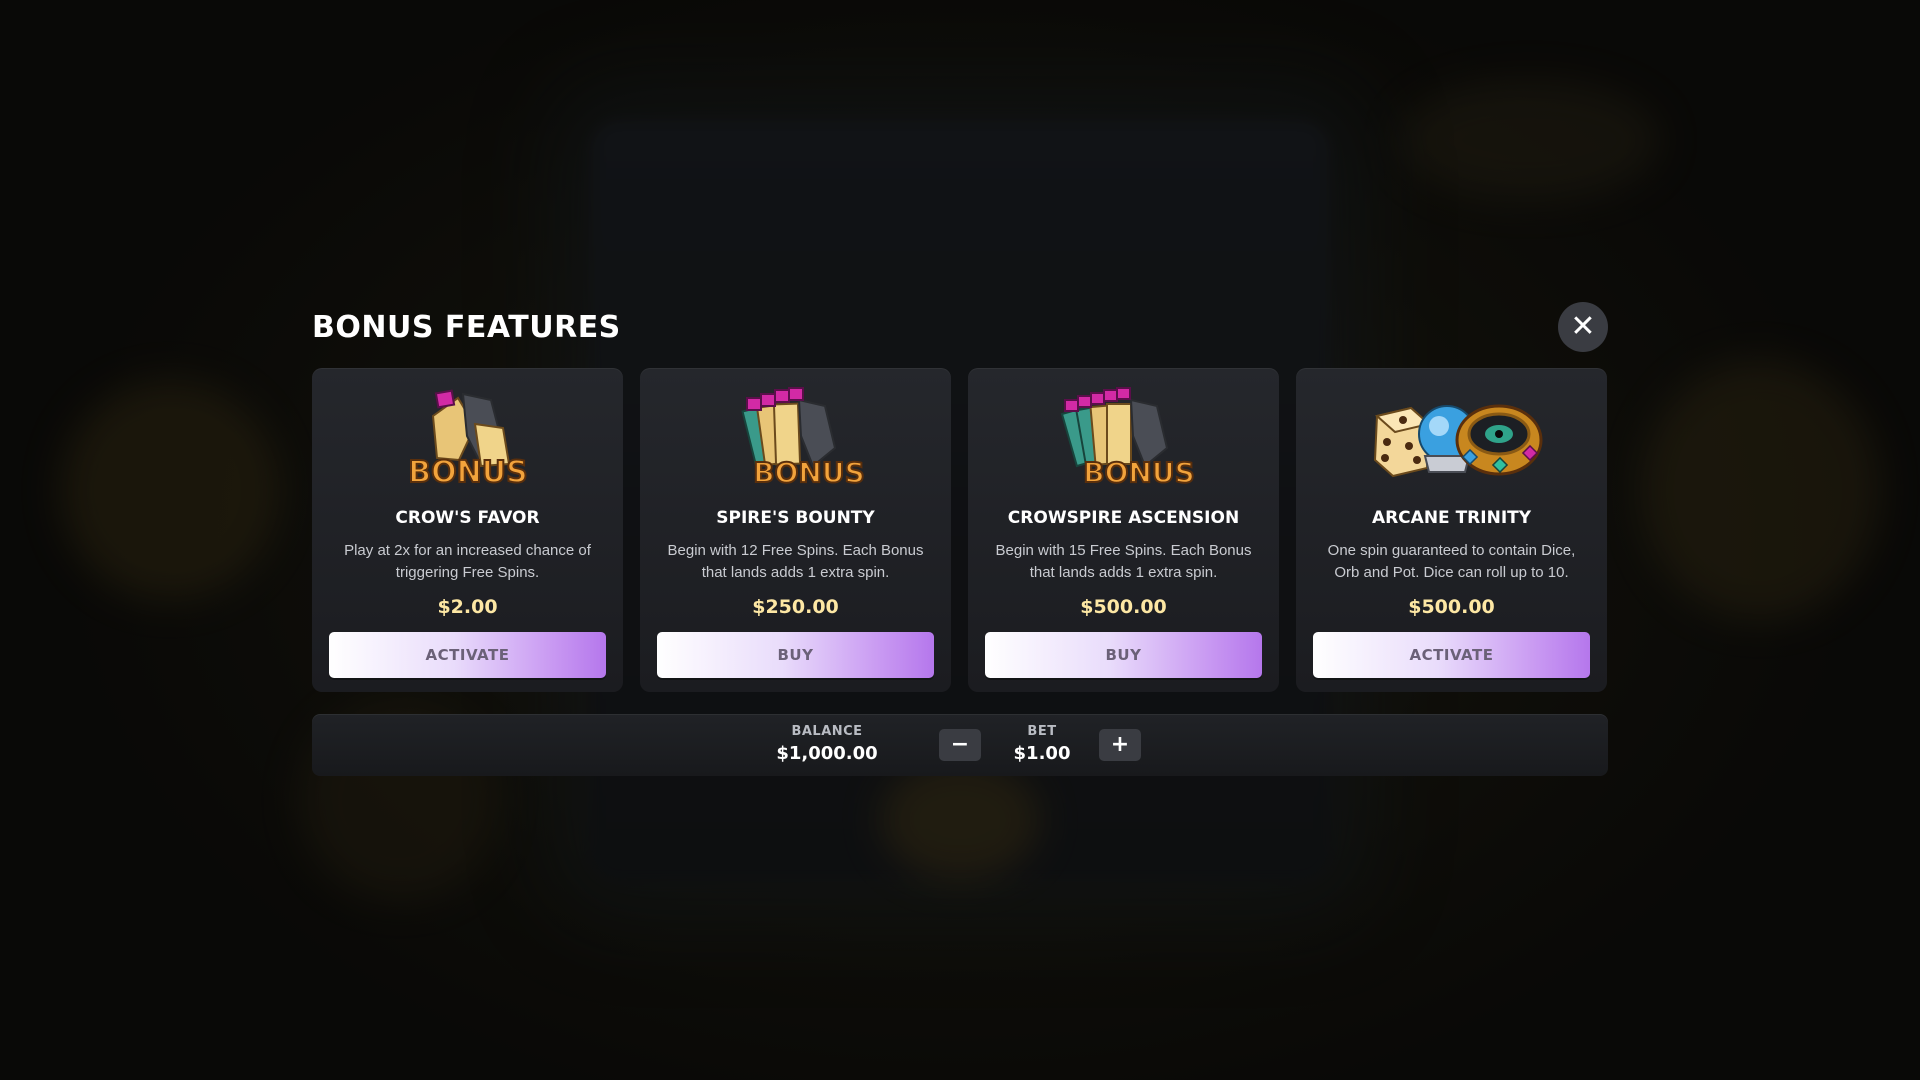  Describe the element at coordinates (795, 518) in the screenshot. I see `card-title: SPIRE'S BOUNTY` at that location.